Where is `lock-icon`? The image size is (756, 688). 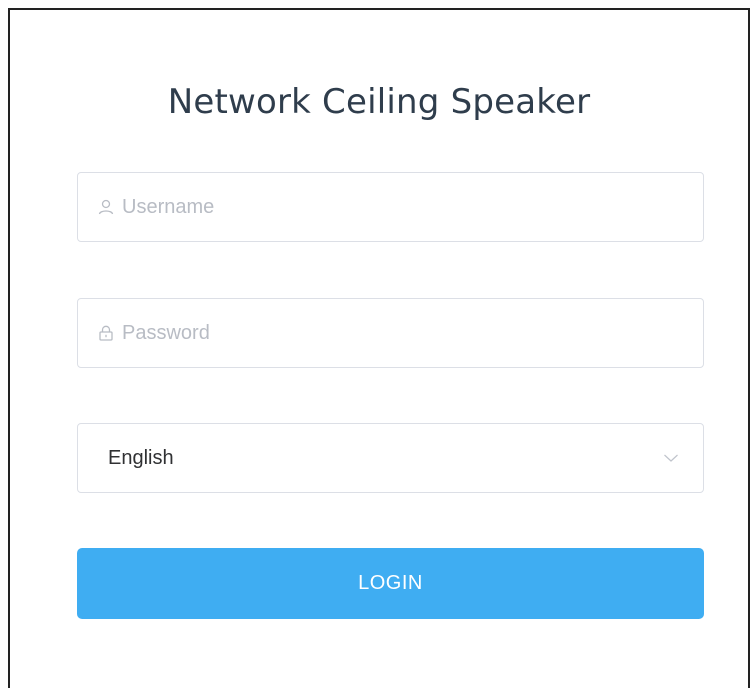 lock-icon is located at coordinates (106, 333).